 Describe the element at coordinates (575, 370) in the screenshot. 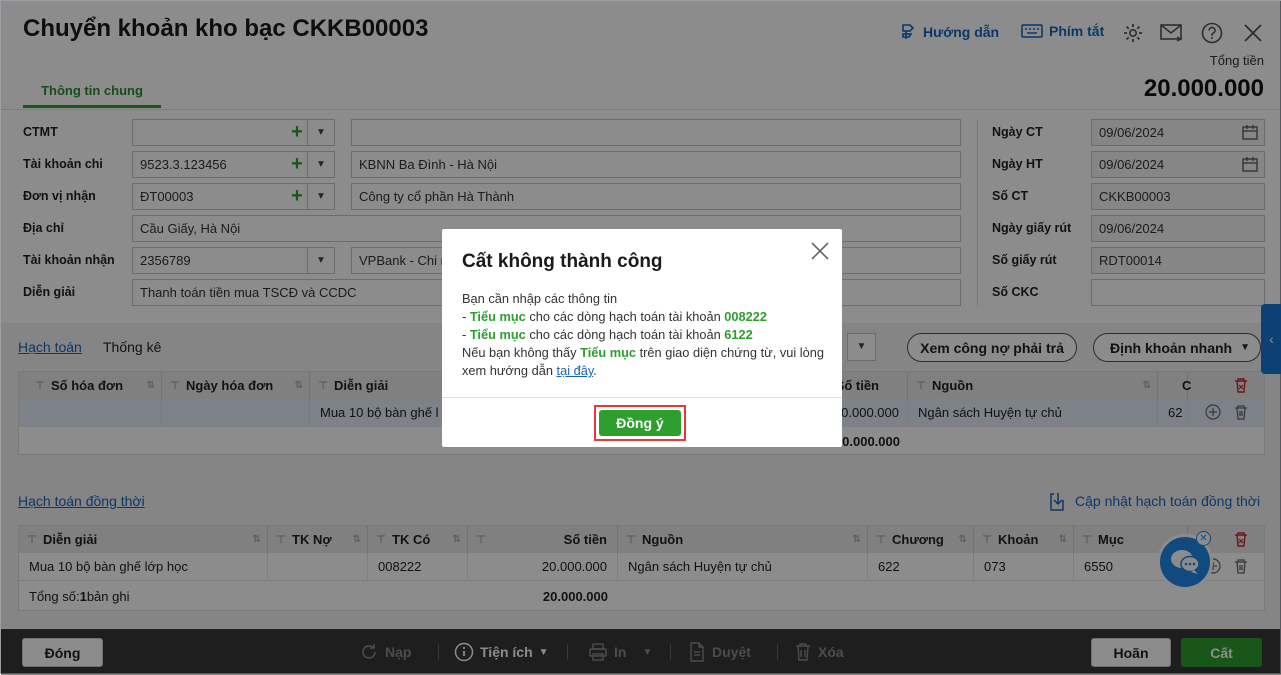

I see `guide-here-link: tại đây` at that location.